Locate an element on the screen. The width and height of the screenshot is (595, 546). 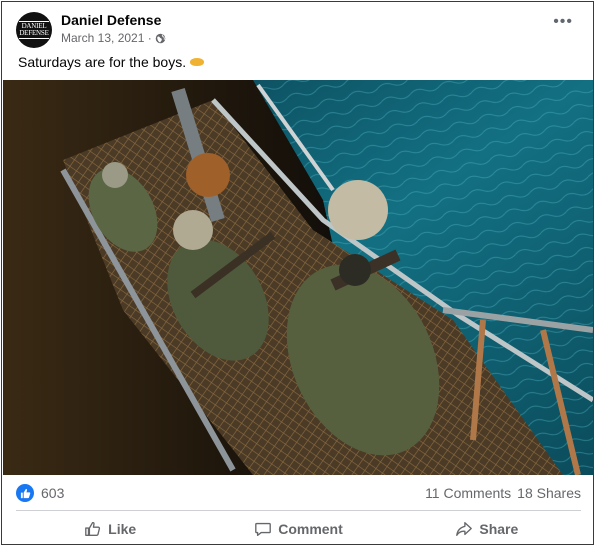
like-button: Like is located at coordinates (110, 529).